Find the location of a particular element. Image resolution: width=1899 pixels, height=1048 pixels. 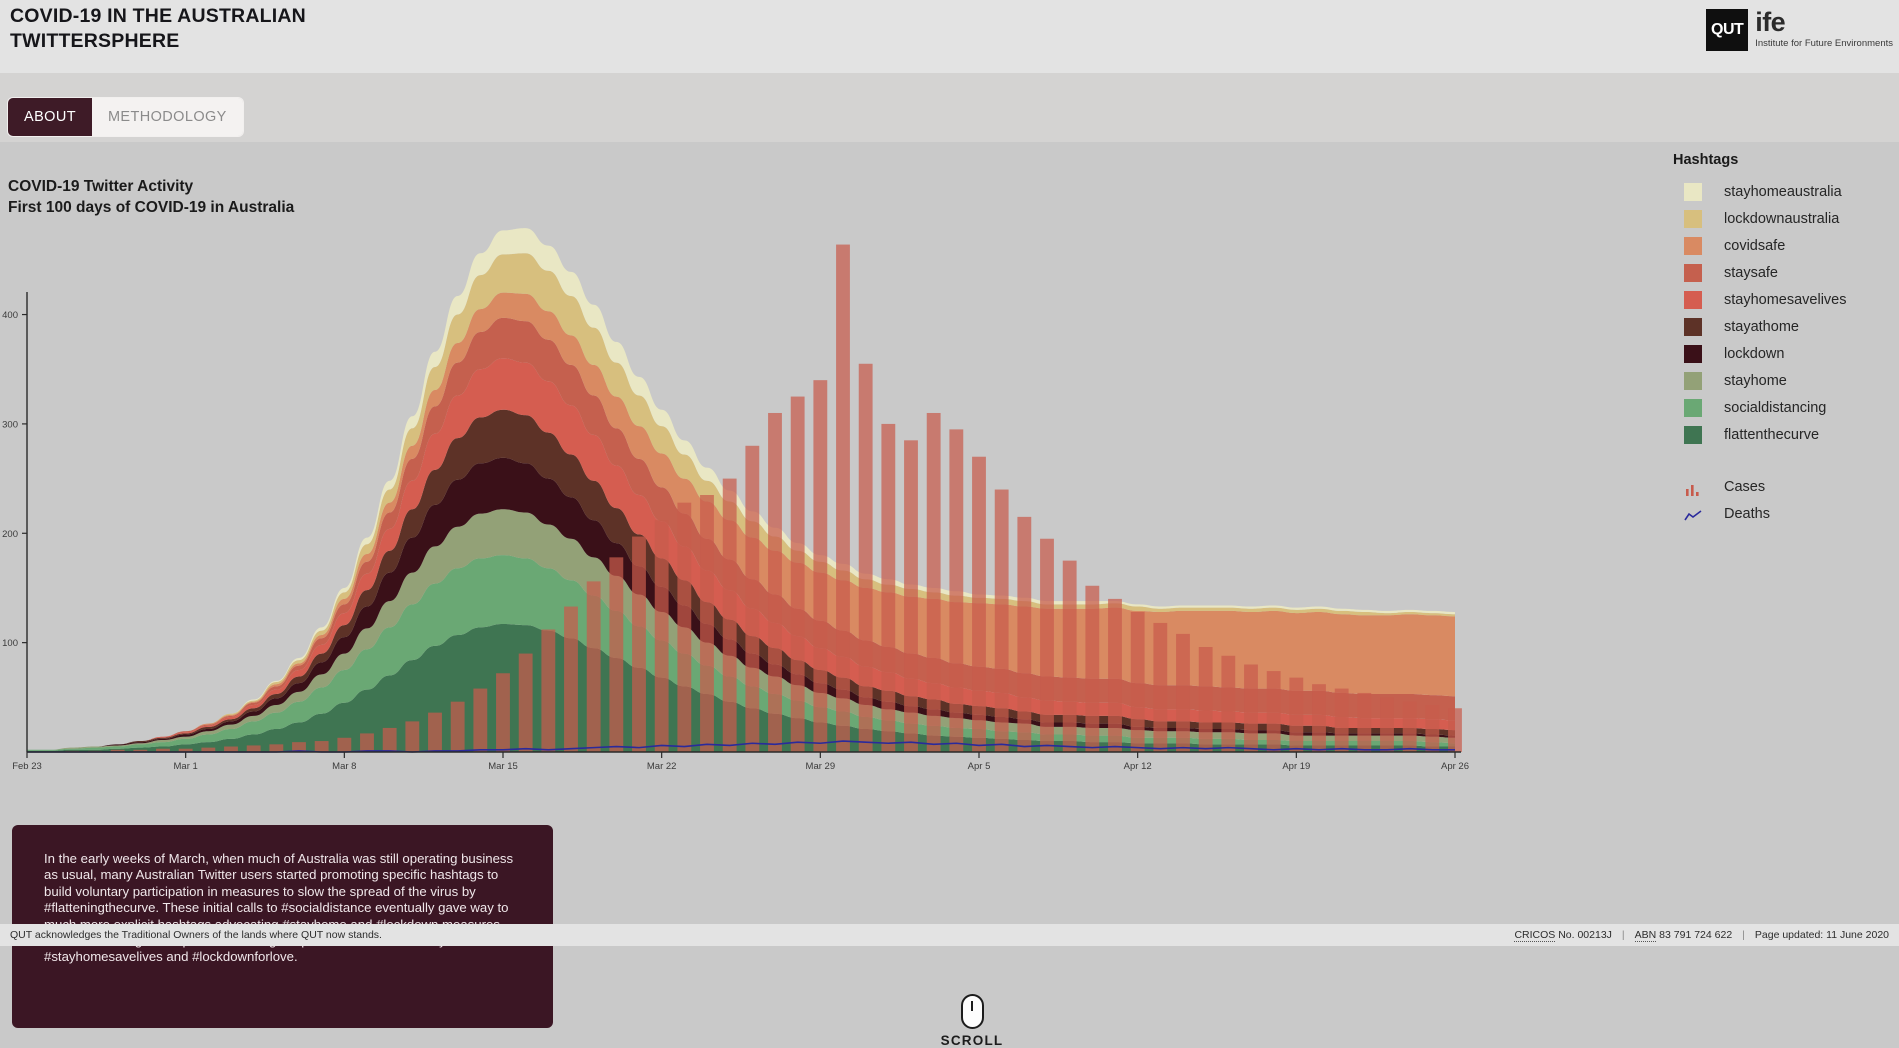

x-tick-label: Apr 26 is located at coordinates (1455, 766).